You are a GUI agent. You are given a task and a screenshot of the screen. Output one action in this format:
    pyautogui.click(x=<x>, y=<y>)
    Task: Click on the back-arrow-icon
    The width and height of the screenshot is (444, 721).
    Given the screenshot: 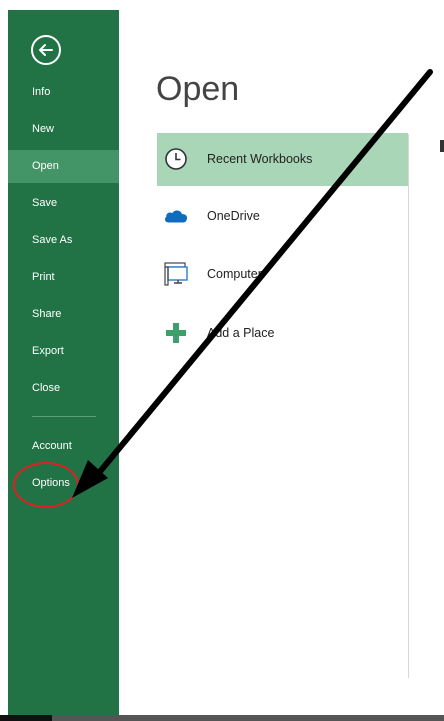 What is the action you would take?
    pyautogui.click(x=46, y=50)
    